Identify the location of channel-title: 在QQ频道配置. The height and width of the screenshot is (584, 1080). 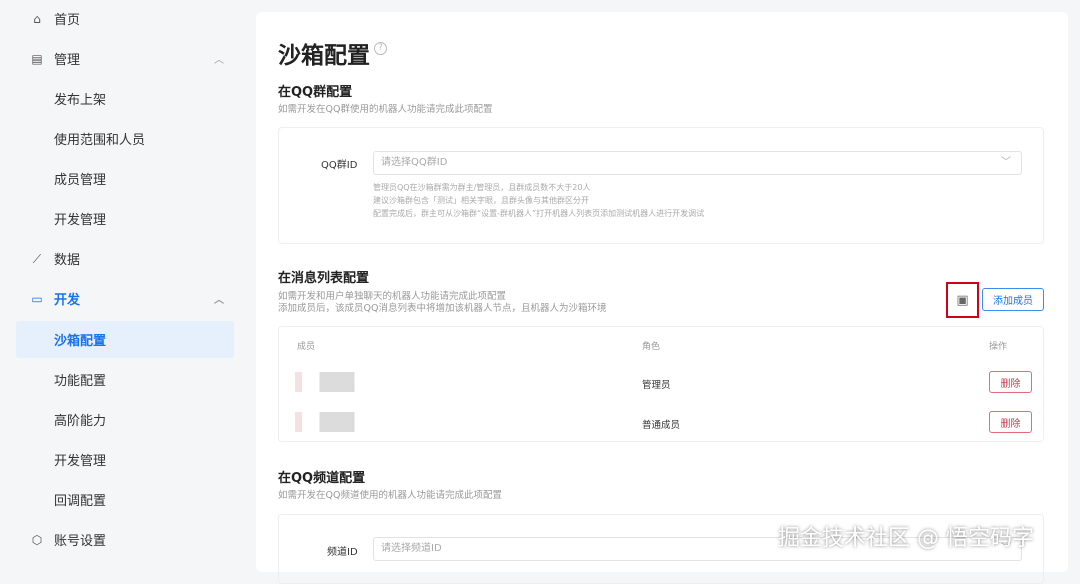
(322, 478).